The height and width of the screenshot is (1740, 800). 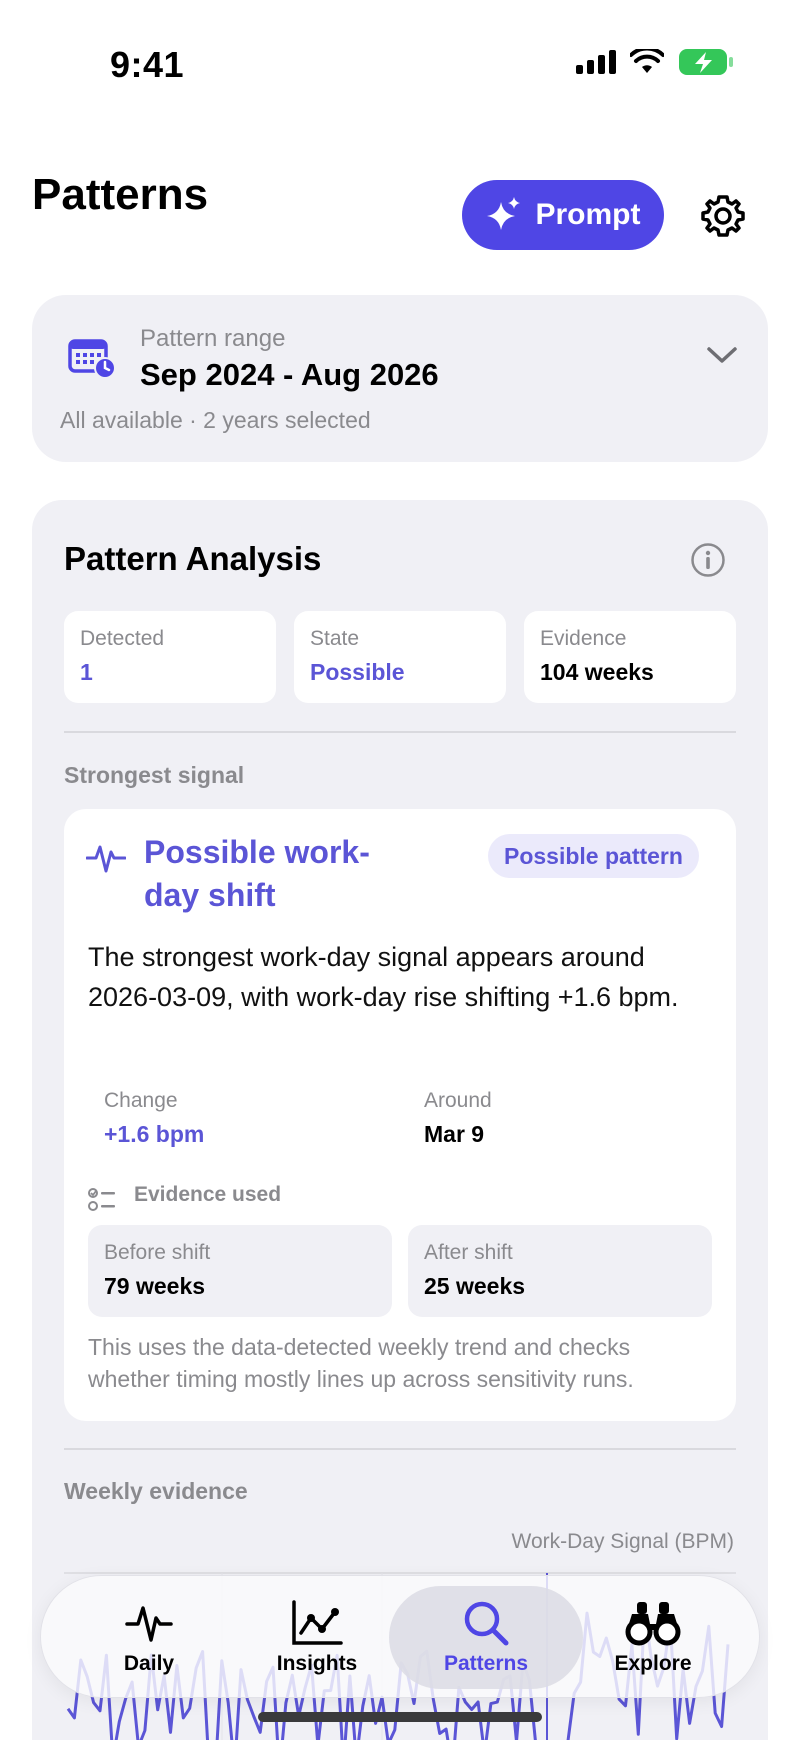 What do you see at coordinates (722, 355) in the screenshot?
I see `chevron-down-icon` at bounding box center [722, 355].